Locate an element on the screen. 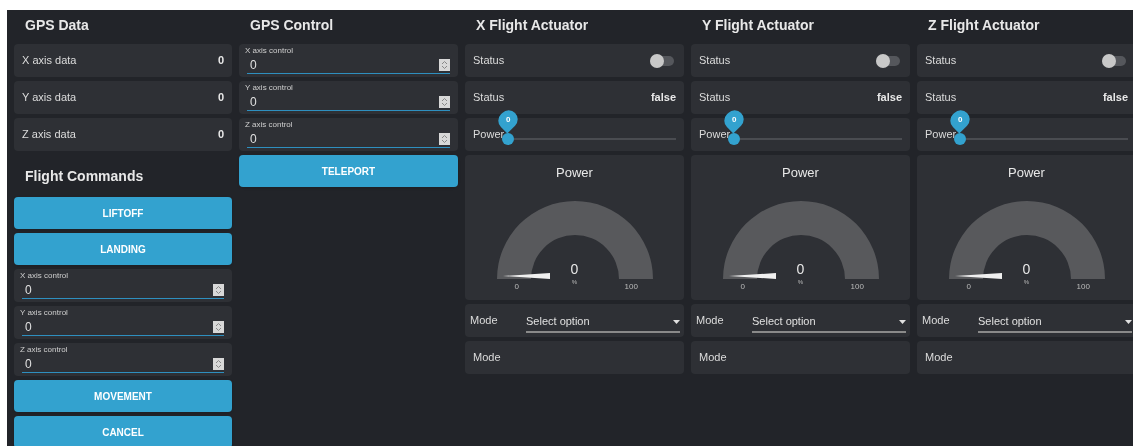 The height and width of the screenshot is (446, 1133). section-title: GPS Control is located at coordinates (292, 25).